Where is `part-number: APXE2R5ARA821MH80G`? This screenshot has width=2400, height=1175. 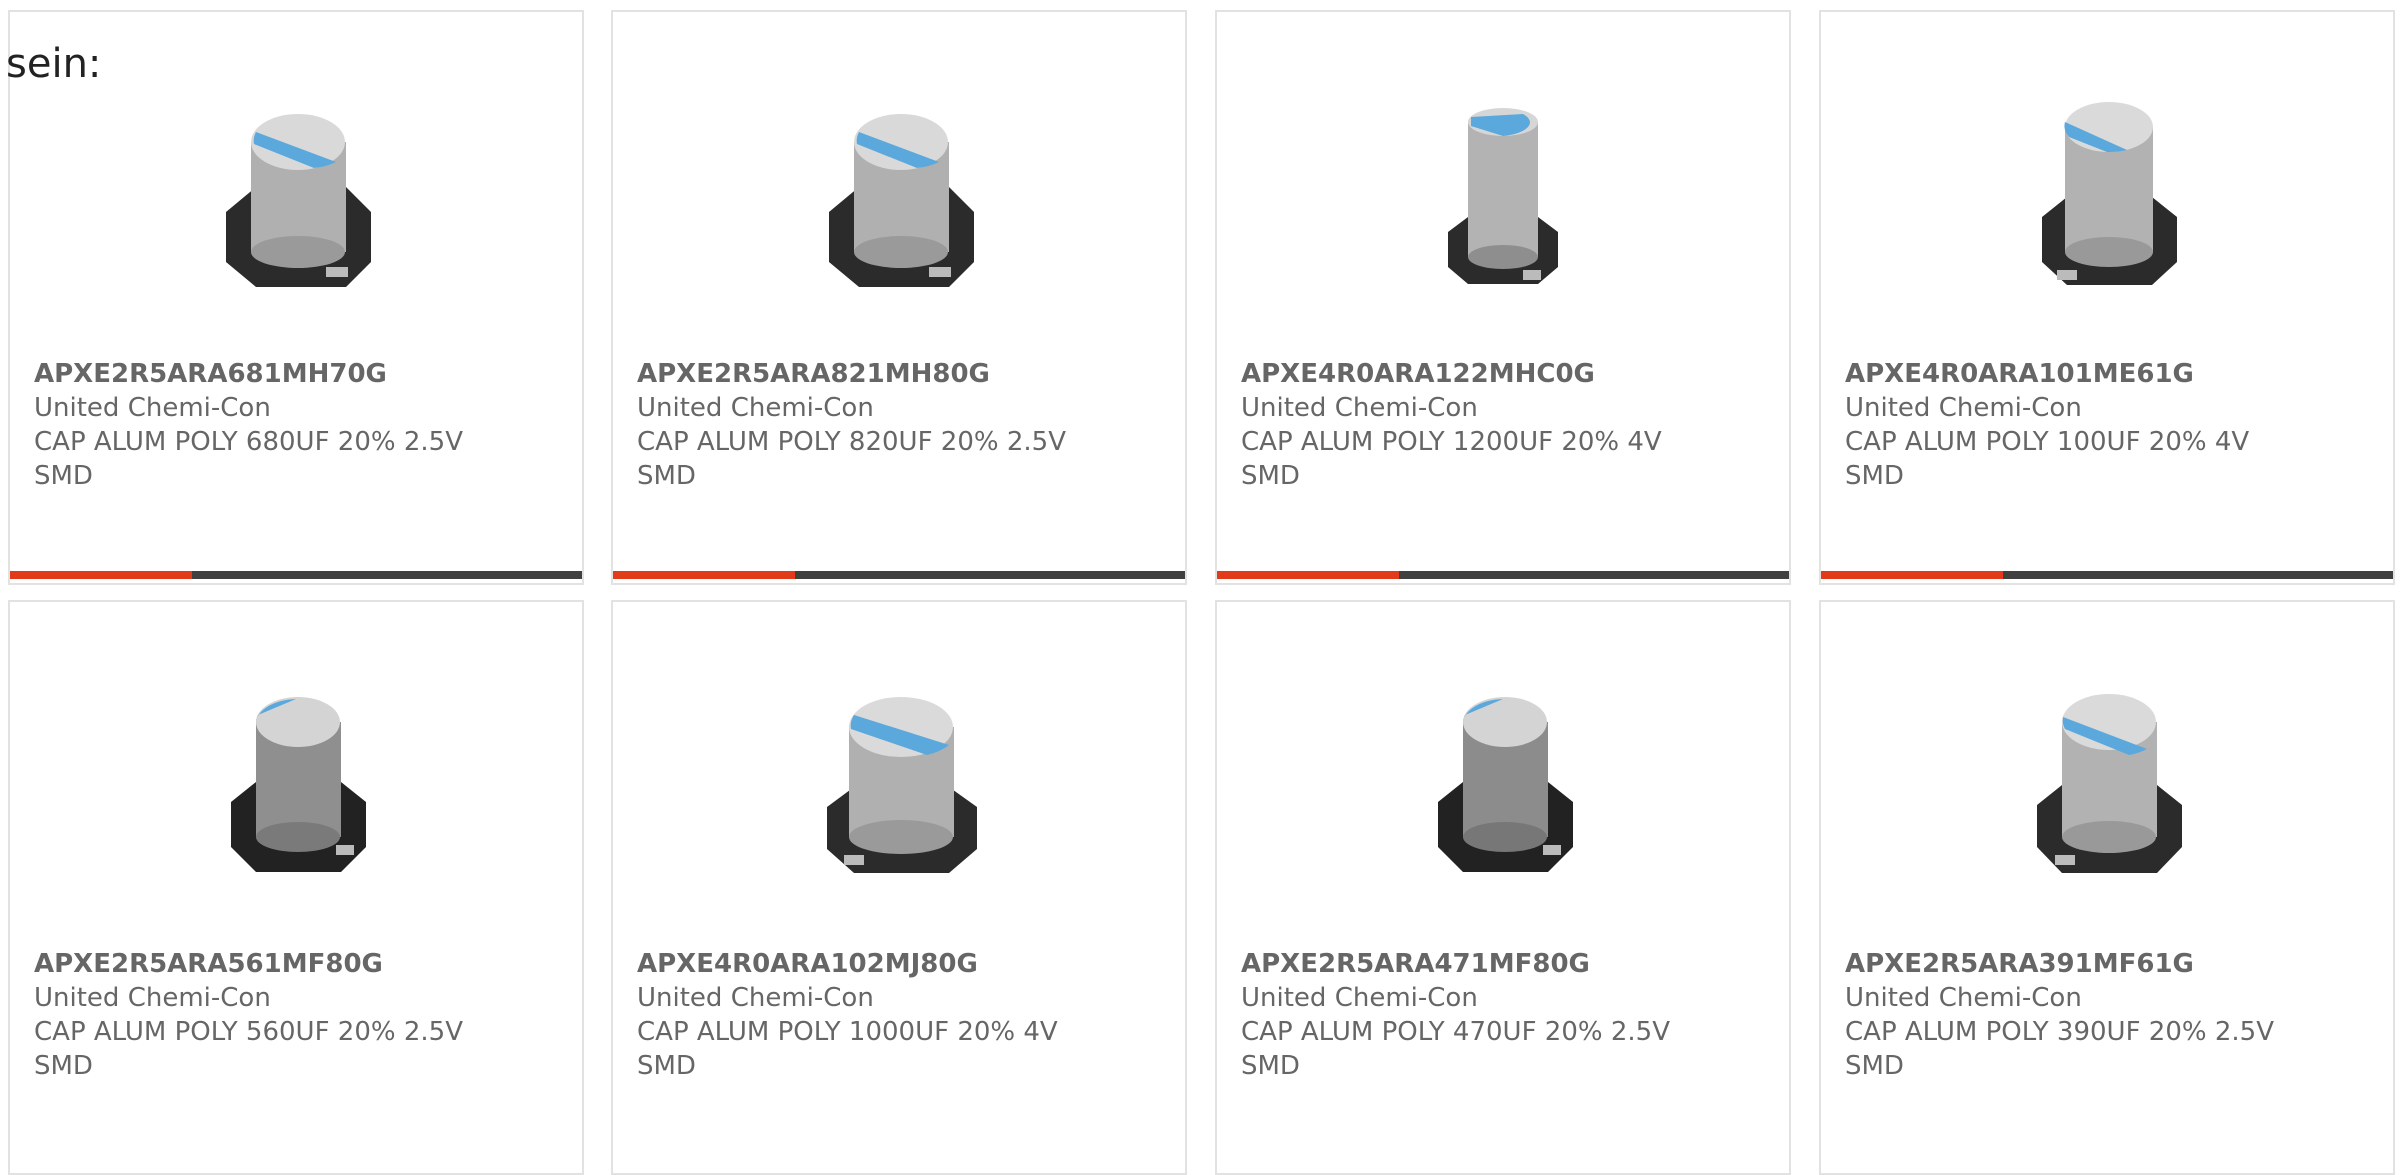 part-number: APXE2R5ARA821MH80G is located at coordinates (901, 374).